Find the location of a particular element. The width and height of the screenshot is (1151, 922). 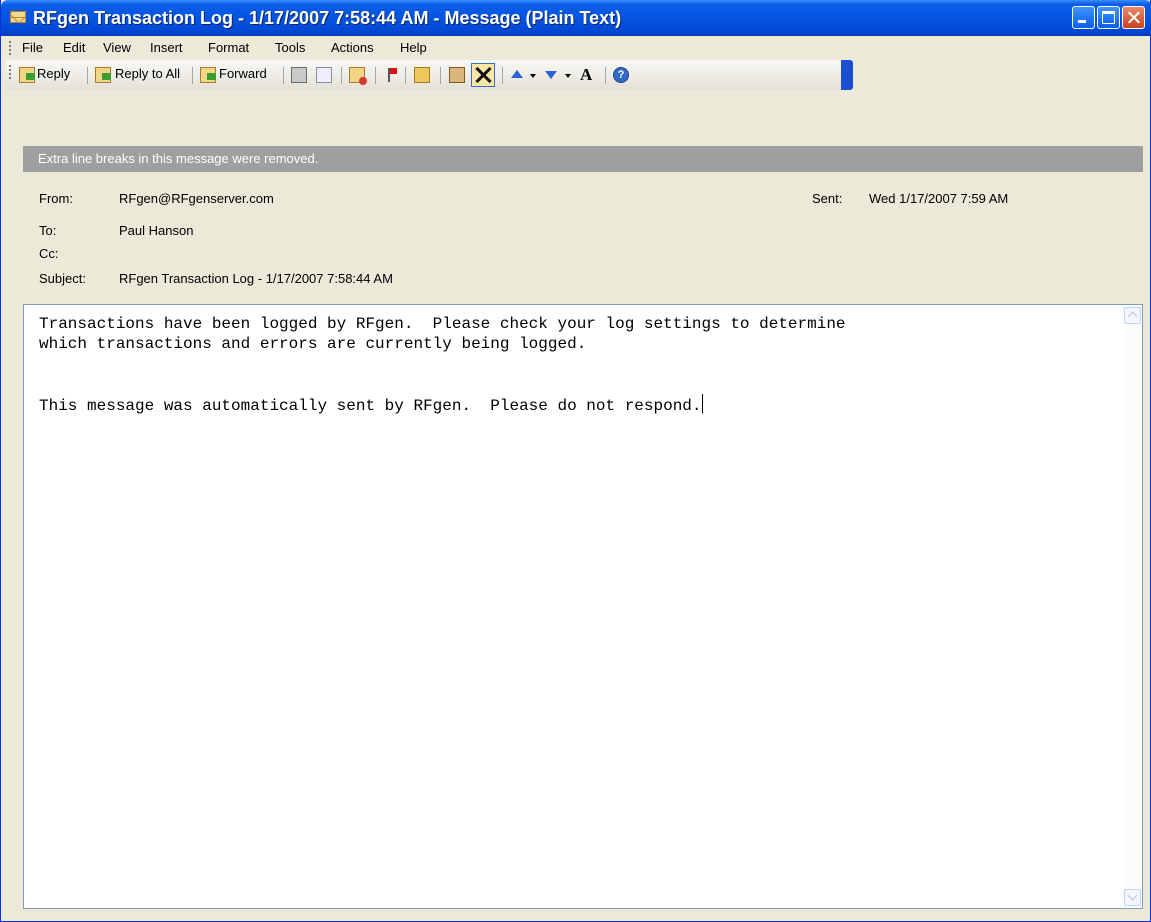

subject-label: Subject: is located at coordinates (62, 278).